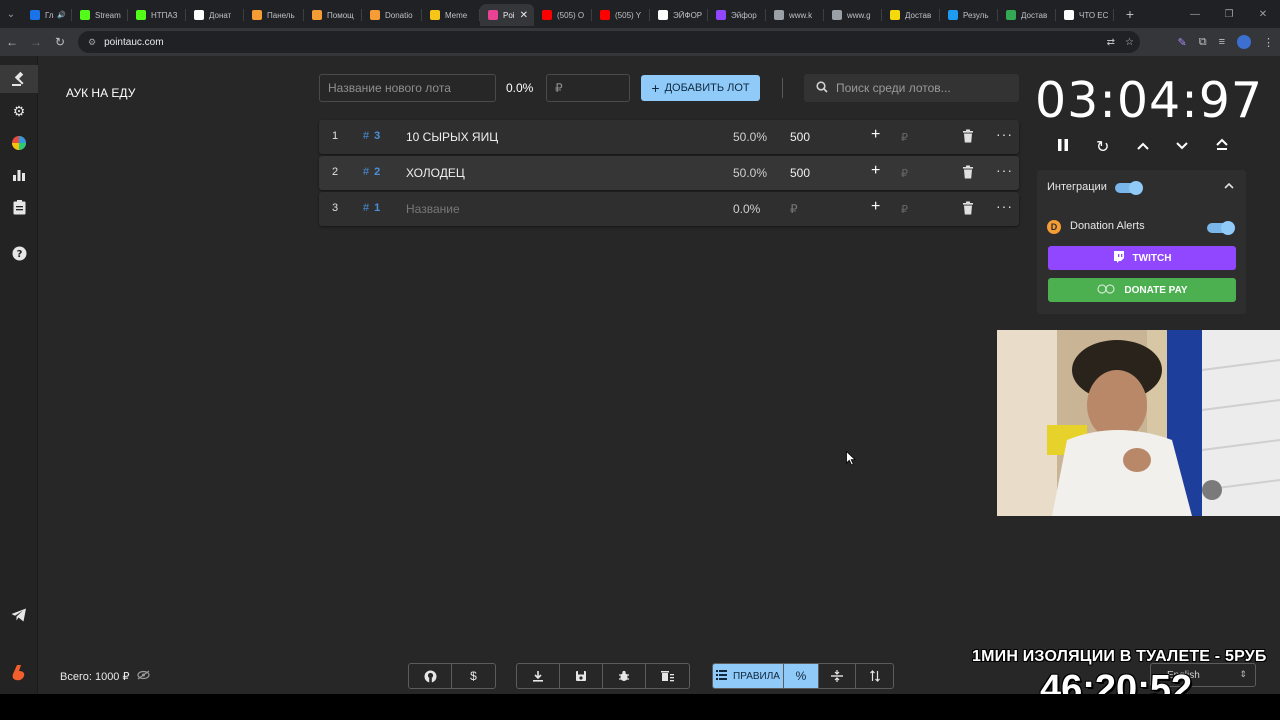  Describe the element at coordinates (375, 15) in the screenshot. I see `donationalerts-icon` at that location.